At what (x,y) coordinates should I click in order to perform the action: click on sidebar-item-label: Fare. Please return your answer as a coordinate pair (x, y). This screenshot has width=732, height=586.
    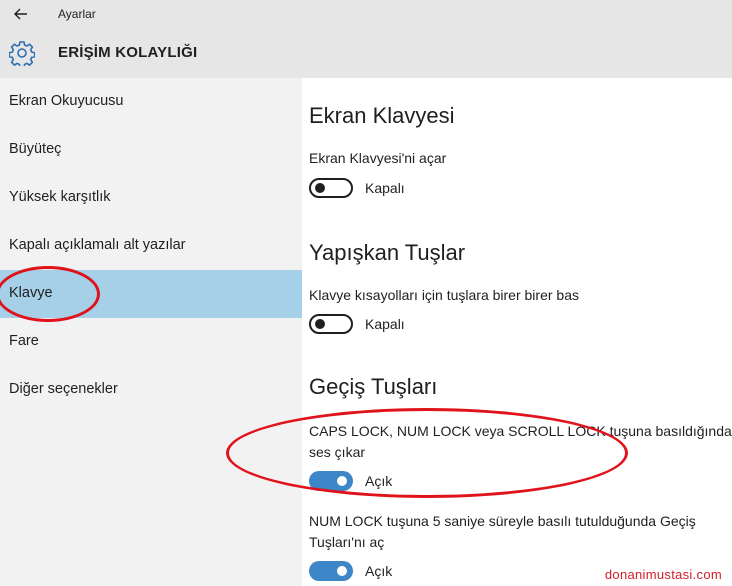
    Looking at the image, I should click on (24, 341).